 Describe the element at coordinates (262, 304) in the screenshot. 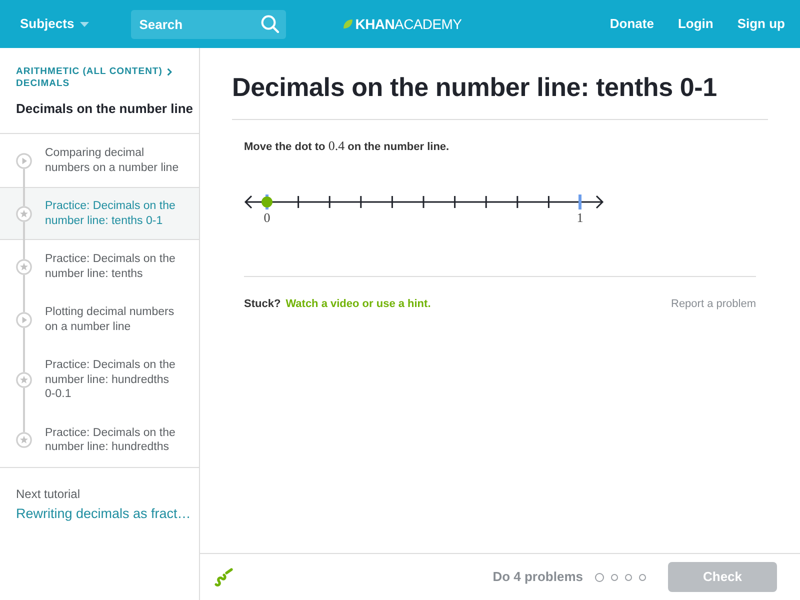

I see `stuck-label: Stuck?` at that location.